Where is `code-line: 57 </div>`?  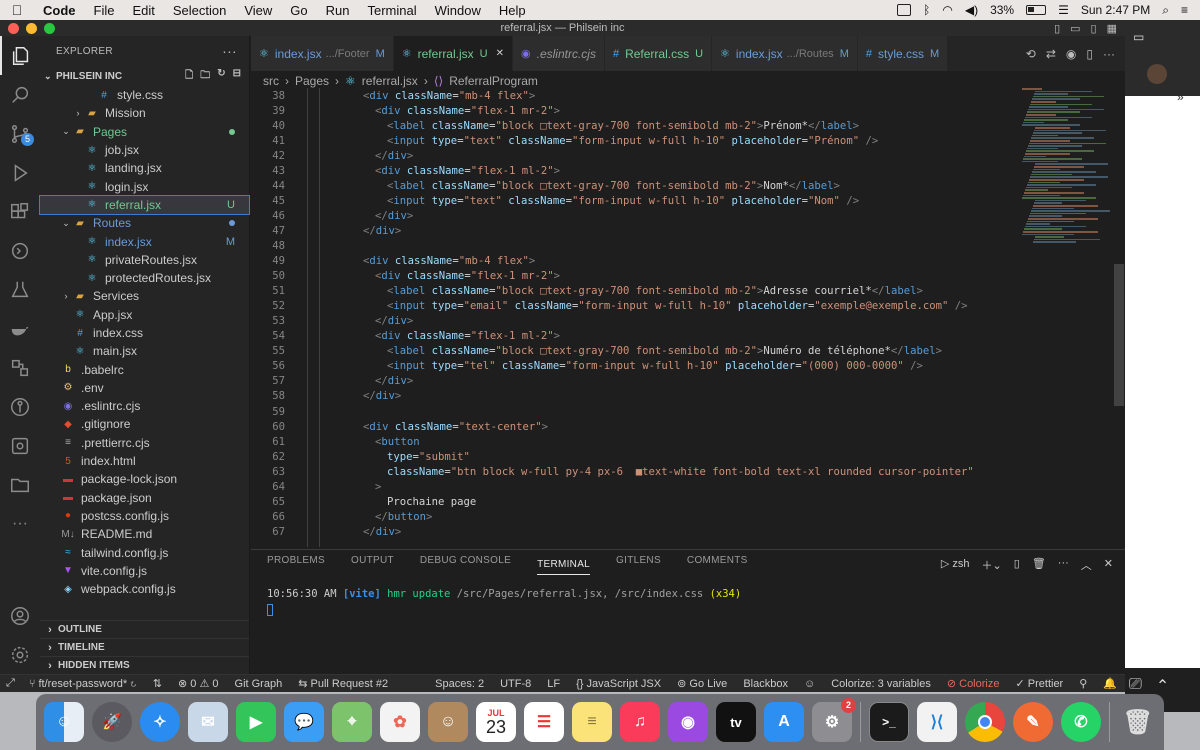
code-line: 57 </div> is located at coordinates (632, 381).